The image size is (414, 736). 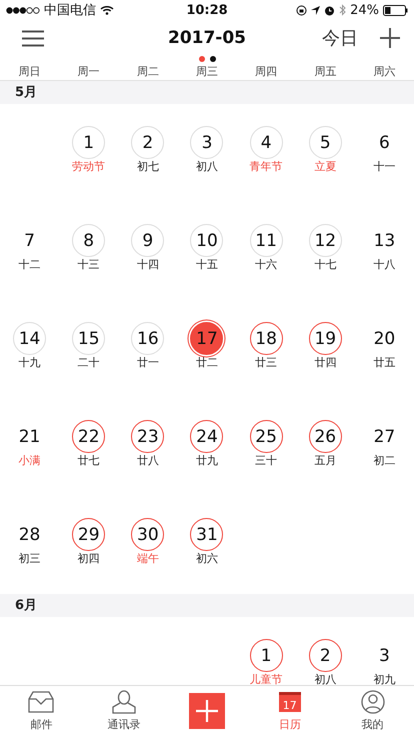 I want to click on weekday-label: 周二, so click(x=147, y=71).